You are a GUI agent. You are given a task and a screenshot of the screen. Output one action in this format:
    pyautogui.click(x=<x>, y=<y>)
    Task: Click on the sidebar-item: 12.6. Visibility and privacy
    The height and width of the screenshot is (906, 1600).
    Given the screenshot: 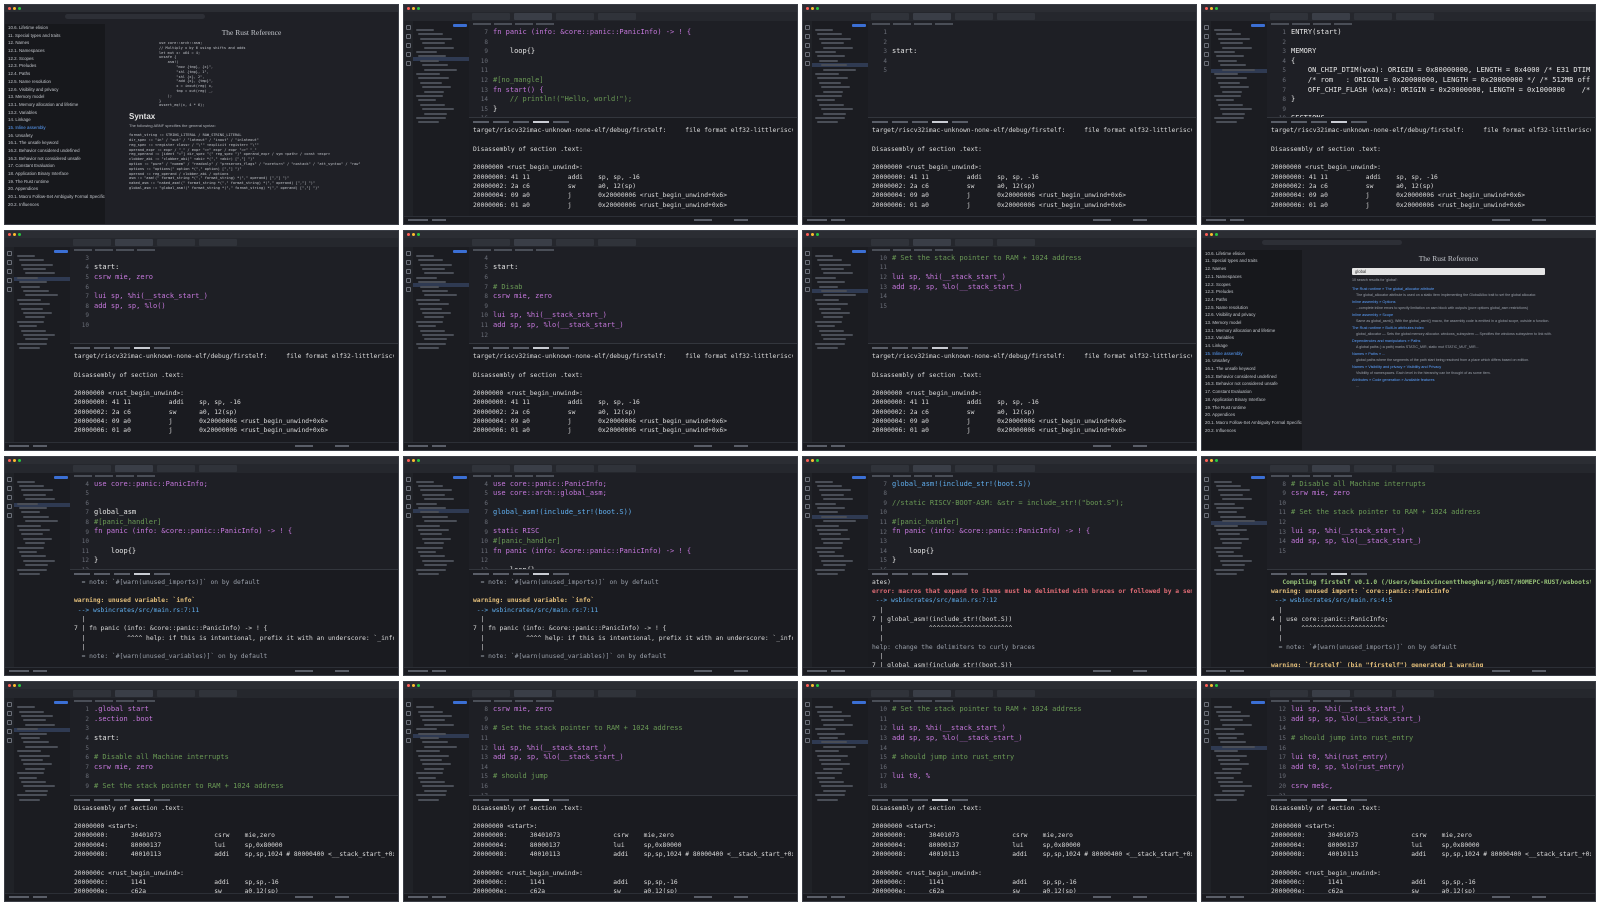 What is the action you would take?
    pyautogui.click(x=55, y=90)
    